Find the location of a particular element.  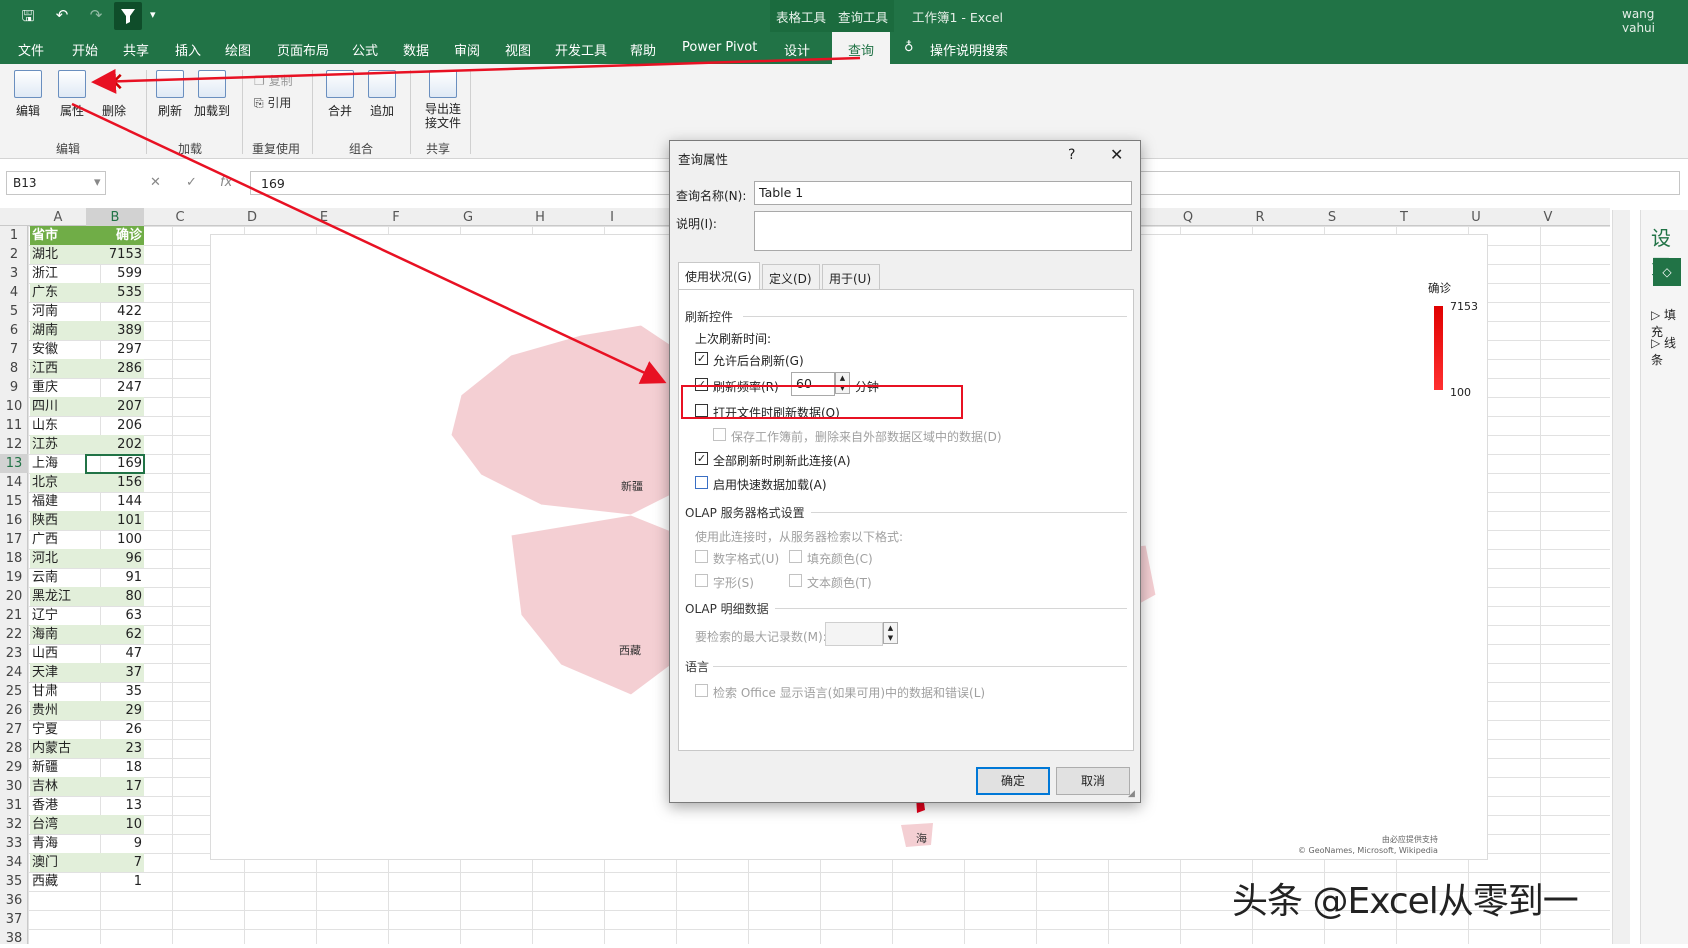

background-refresh-checkbox: ✓ is located at coordinates (701, 358).